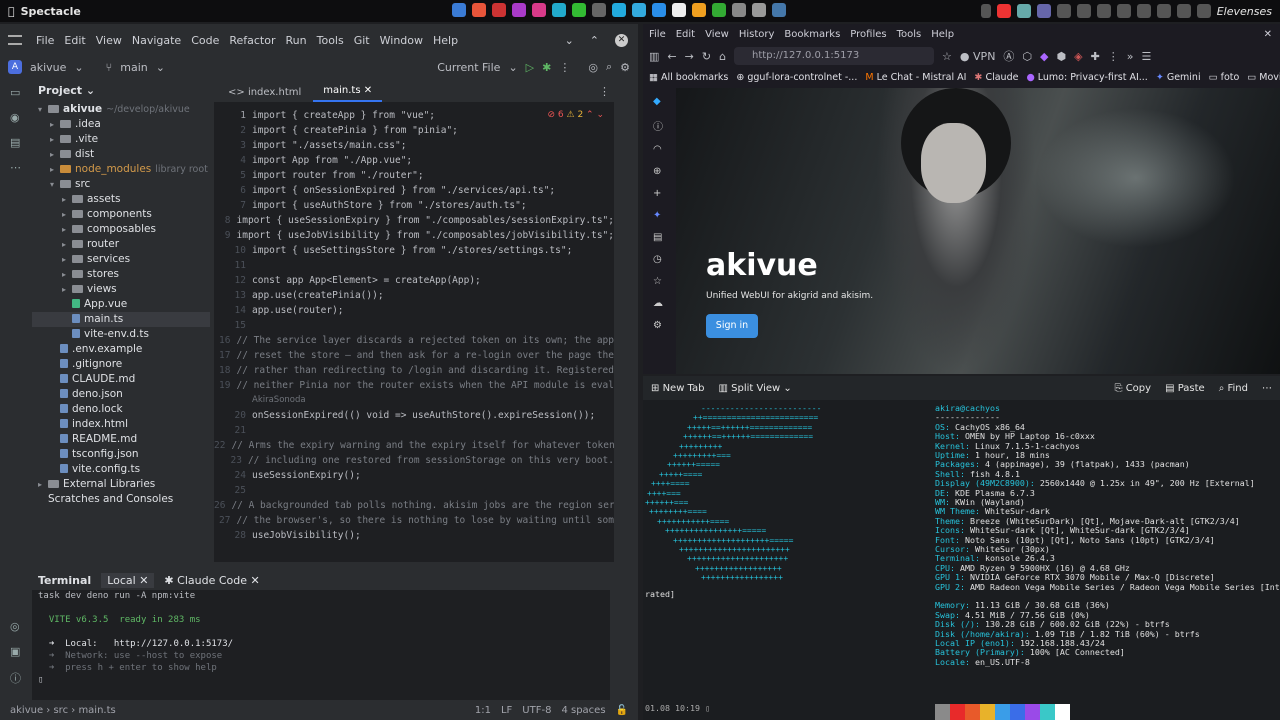 The width and height of the screenshot is (1280, 720). I want to click on tree-item: deno.lock, so click(121, 409).